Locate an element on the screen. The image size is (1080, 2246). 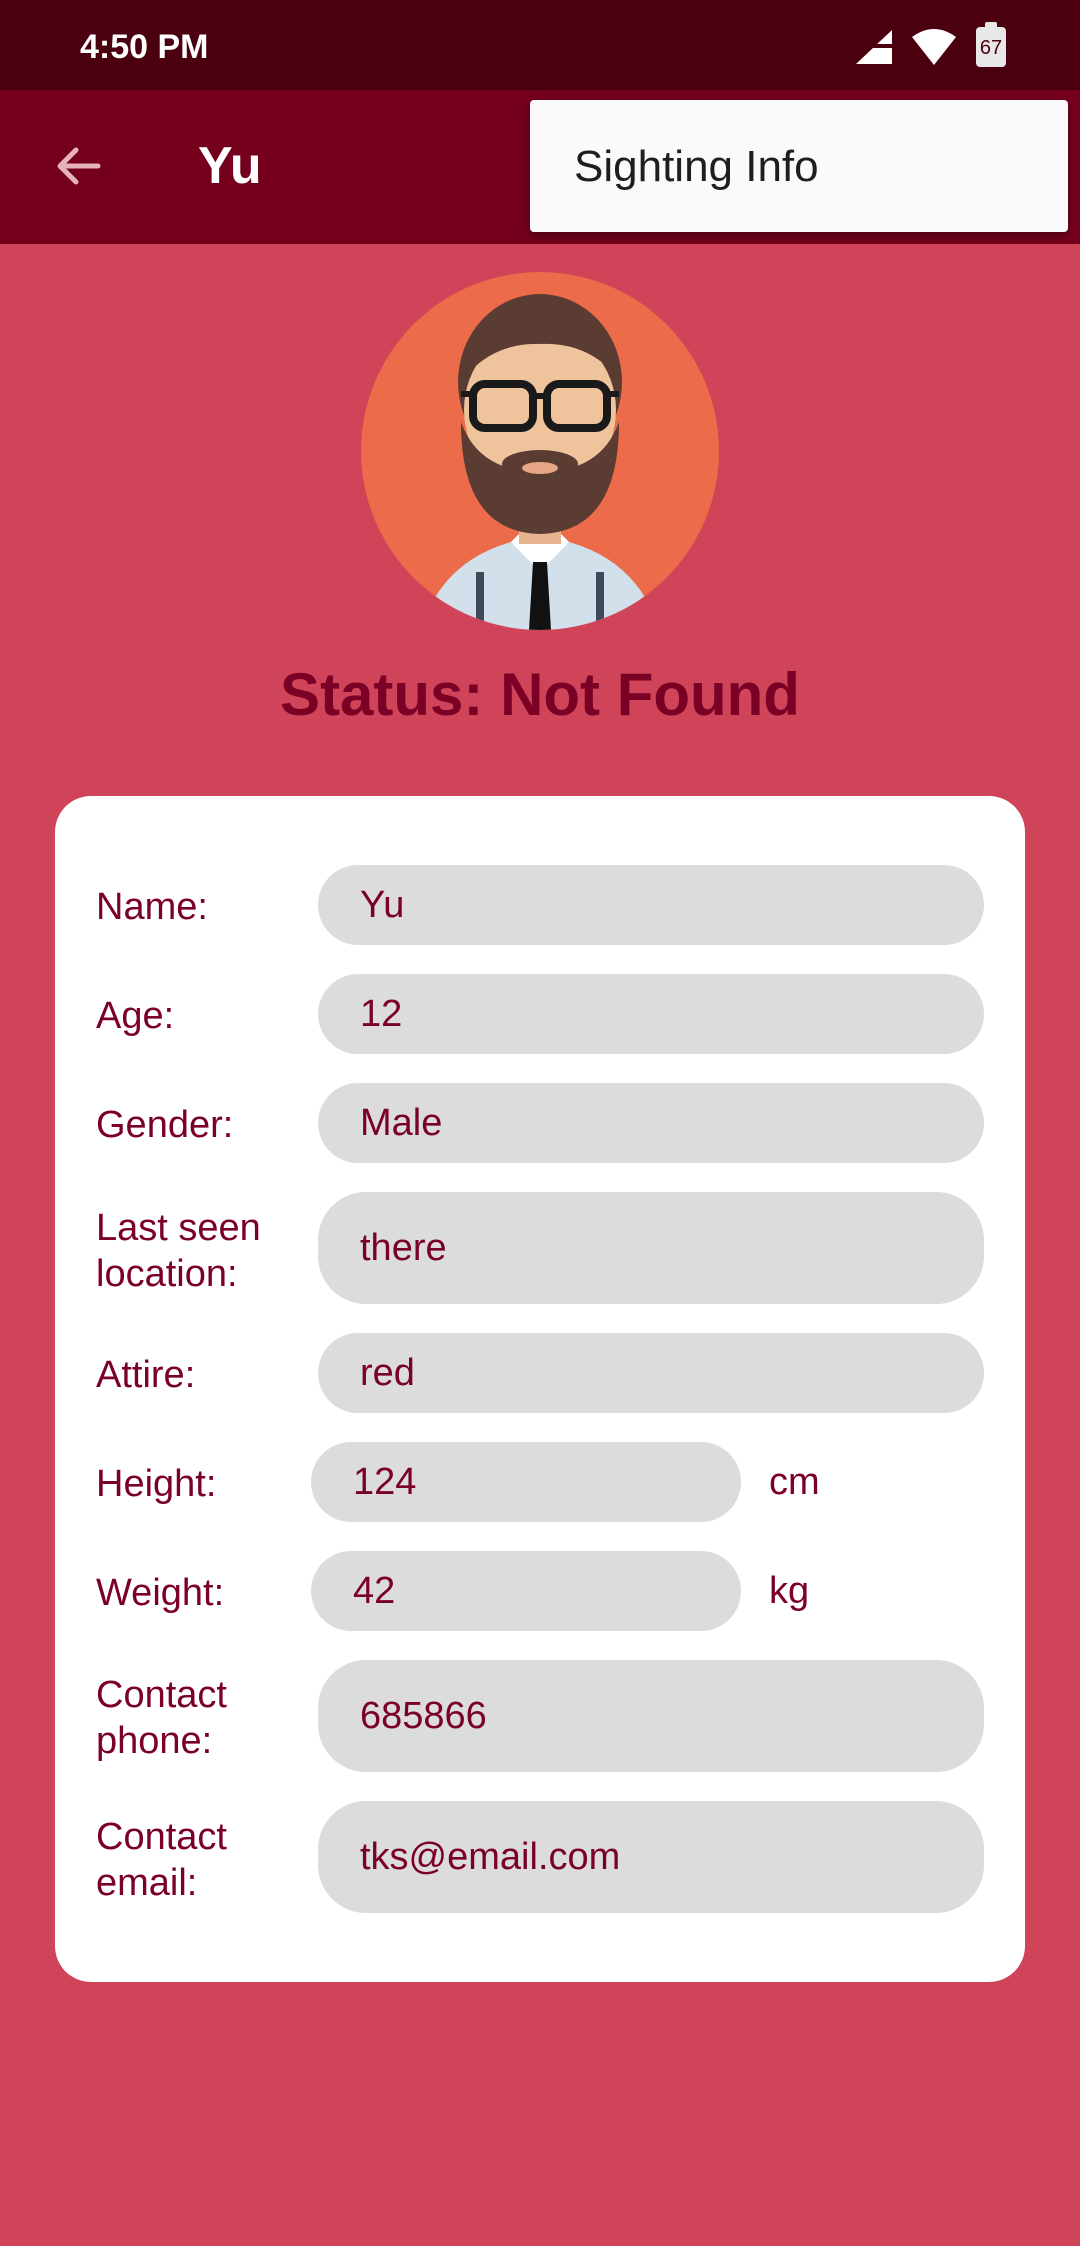
phone-label-line1: Contact is located at coordinates (161, 1695).